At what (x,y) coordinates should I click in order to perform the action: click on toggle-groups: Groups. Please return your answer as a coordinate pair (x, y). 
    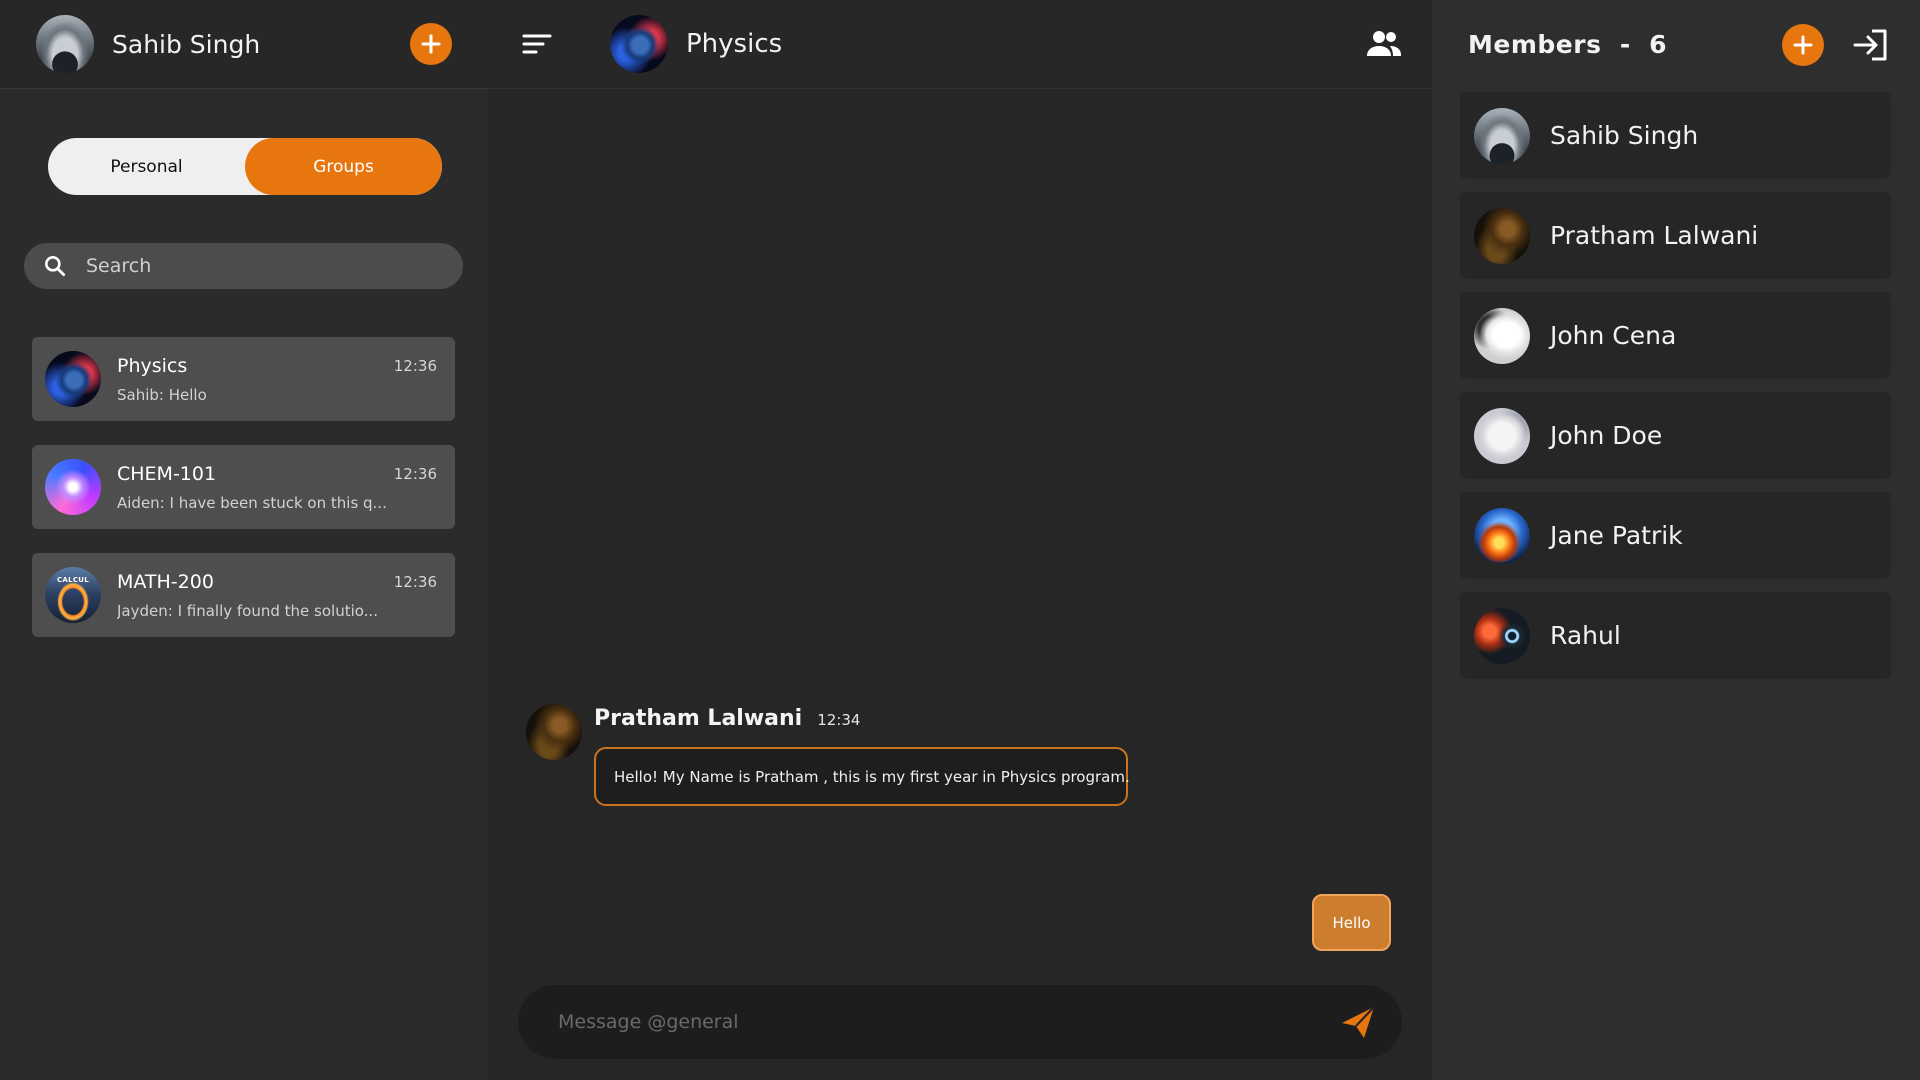
    Looking at the image, I should click on (343, 166).